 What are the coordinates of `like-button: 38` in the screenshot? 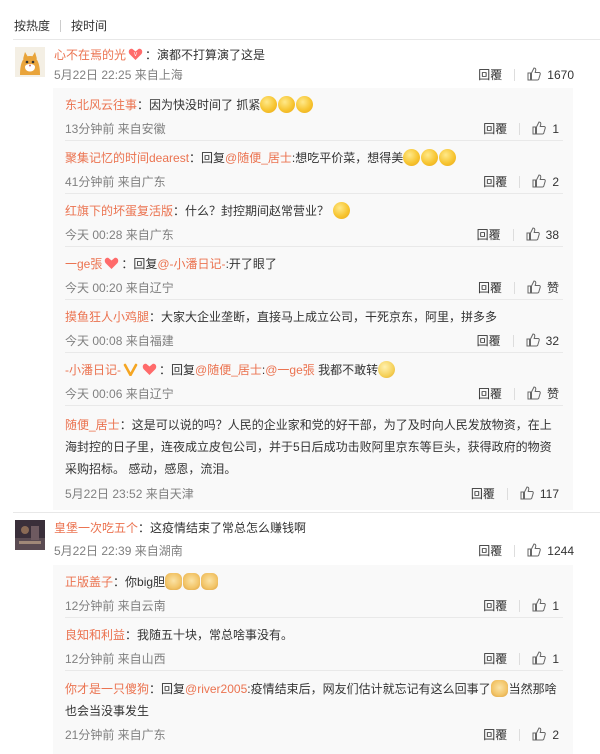 It's located at (542, 234).